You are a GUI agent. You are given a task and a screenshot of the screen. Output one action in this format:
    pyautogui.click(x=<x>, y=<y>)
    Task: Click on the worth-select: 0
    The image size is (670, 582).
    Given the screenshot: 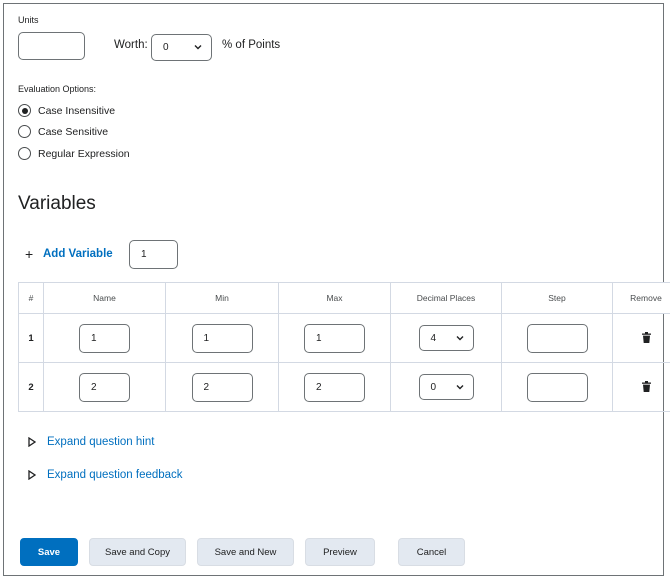 What is the action you would take?
    pyautogui.click(x=181, y=47)
    